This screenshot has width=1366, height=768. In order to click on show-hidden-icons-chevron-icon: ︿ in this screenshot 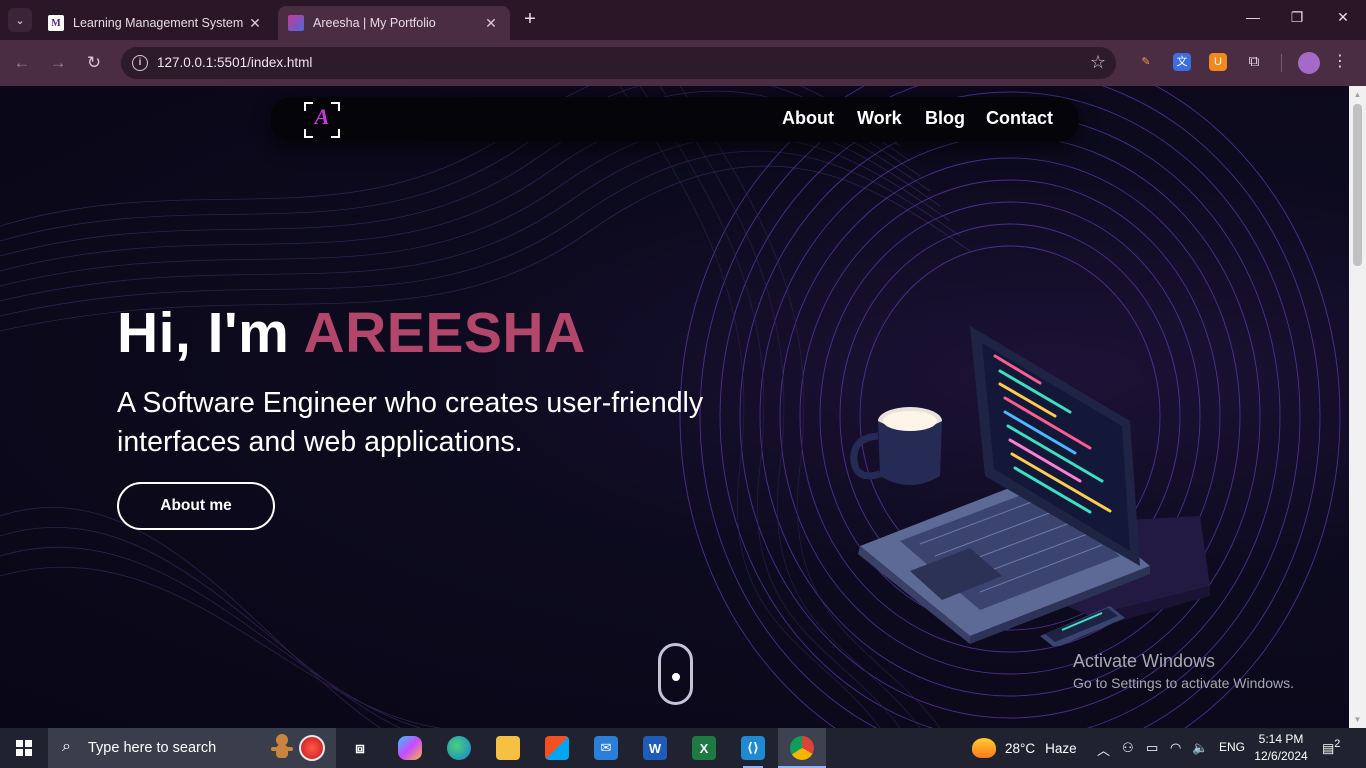, I will do `click(1103, 749)`.